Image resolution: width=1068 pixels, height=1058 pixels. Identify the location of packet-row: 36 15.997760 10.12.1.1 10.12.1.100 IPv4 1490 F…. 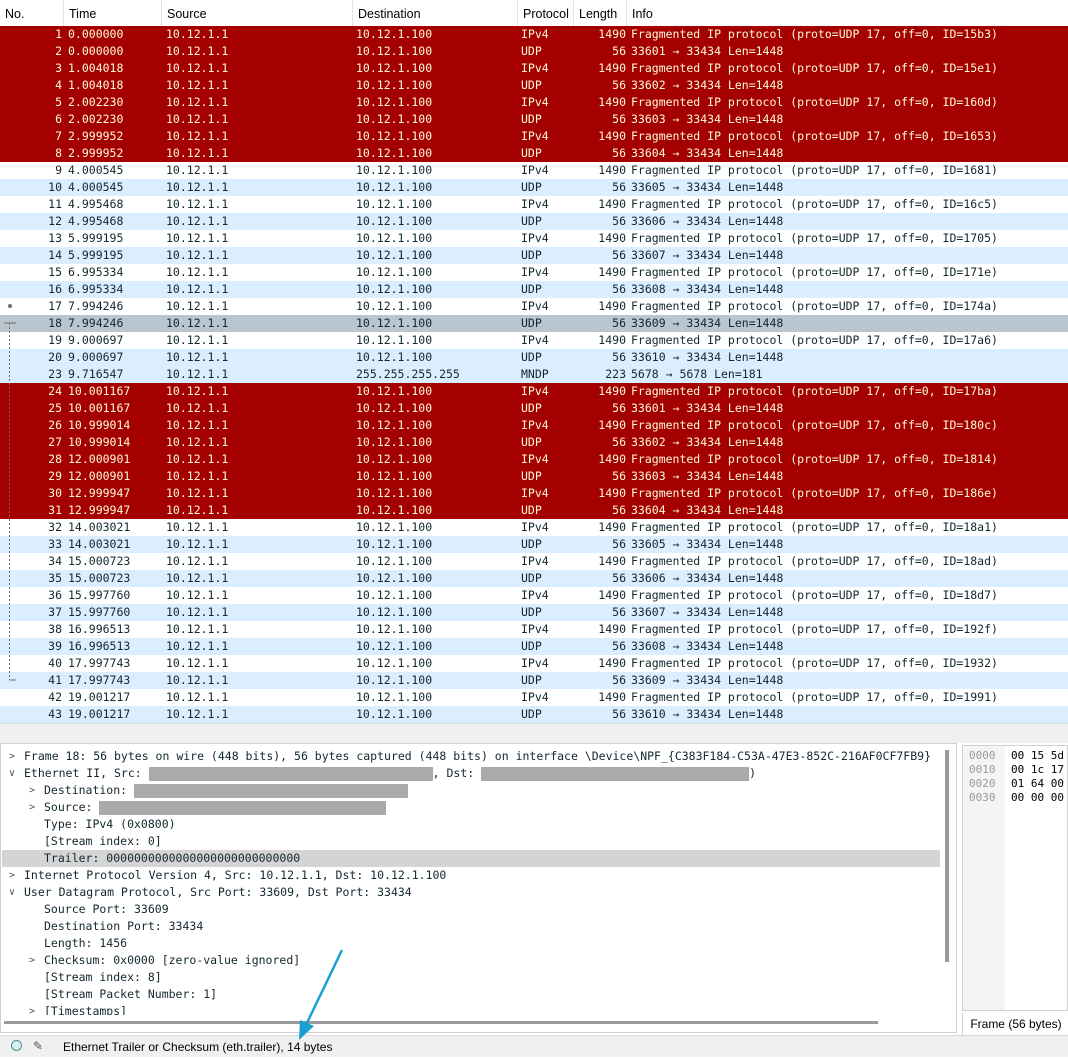
(534, 595).